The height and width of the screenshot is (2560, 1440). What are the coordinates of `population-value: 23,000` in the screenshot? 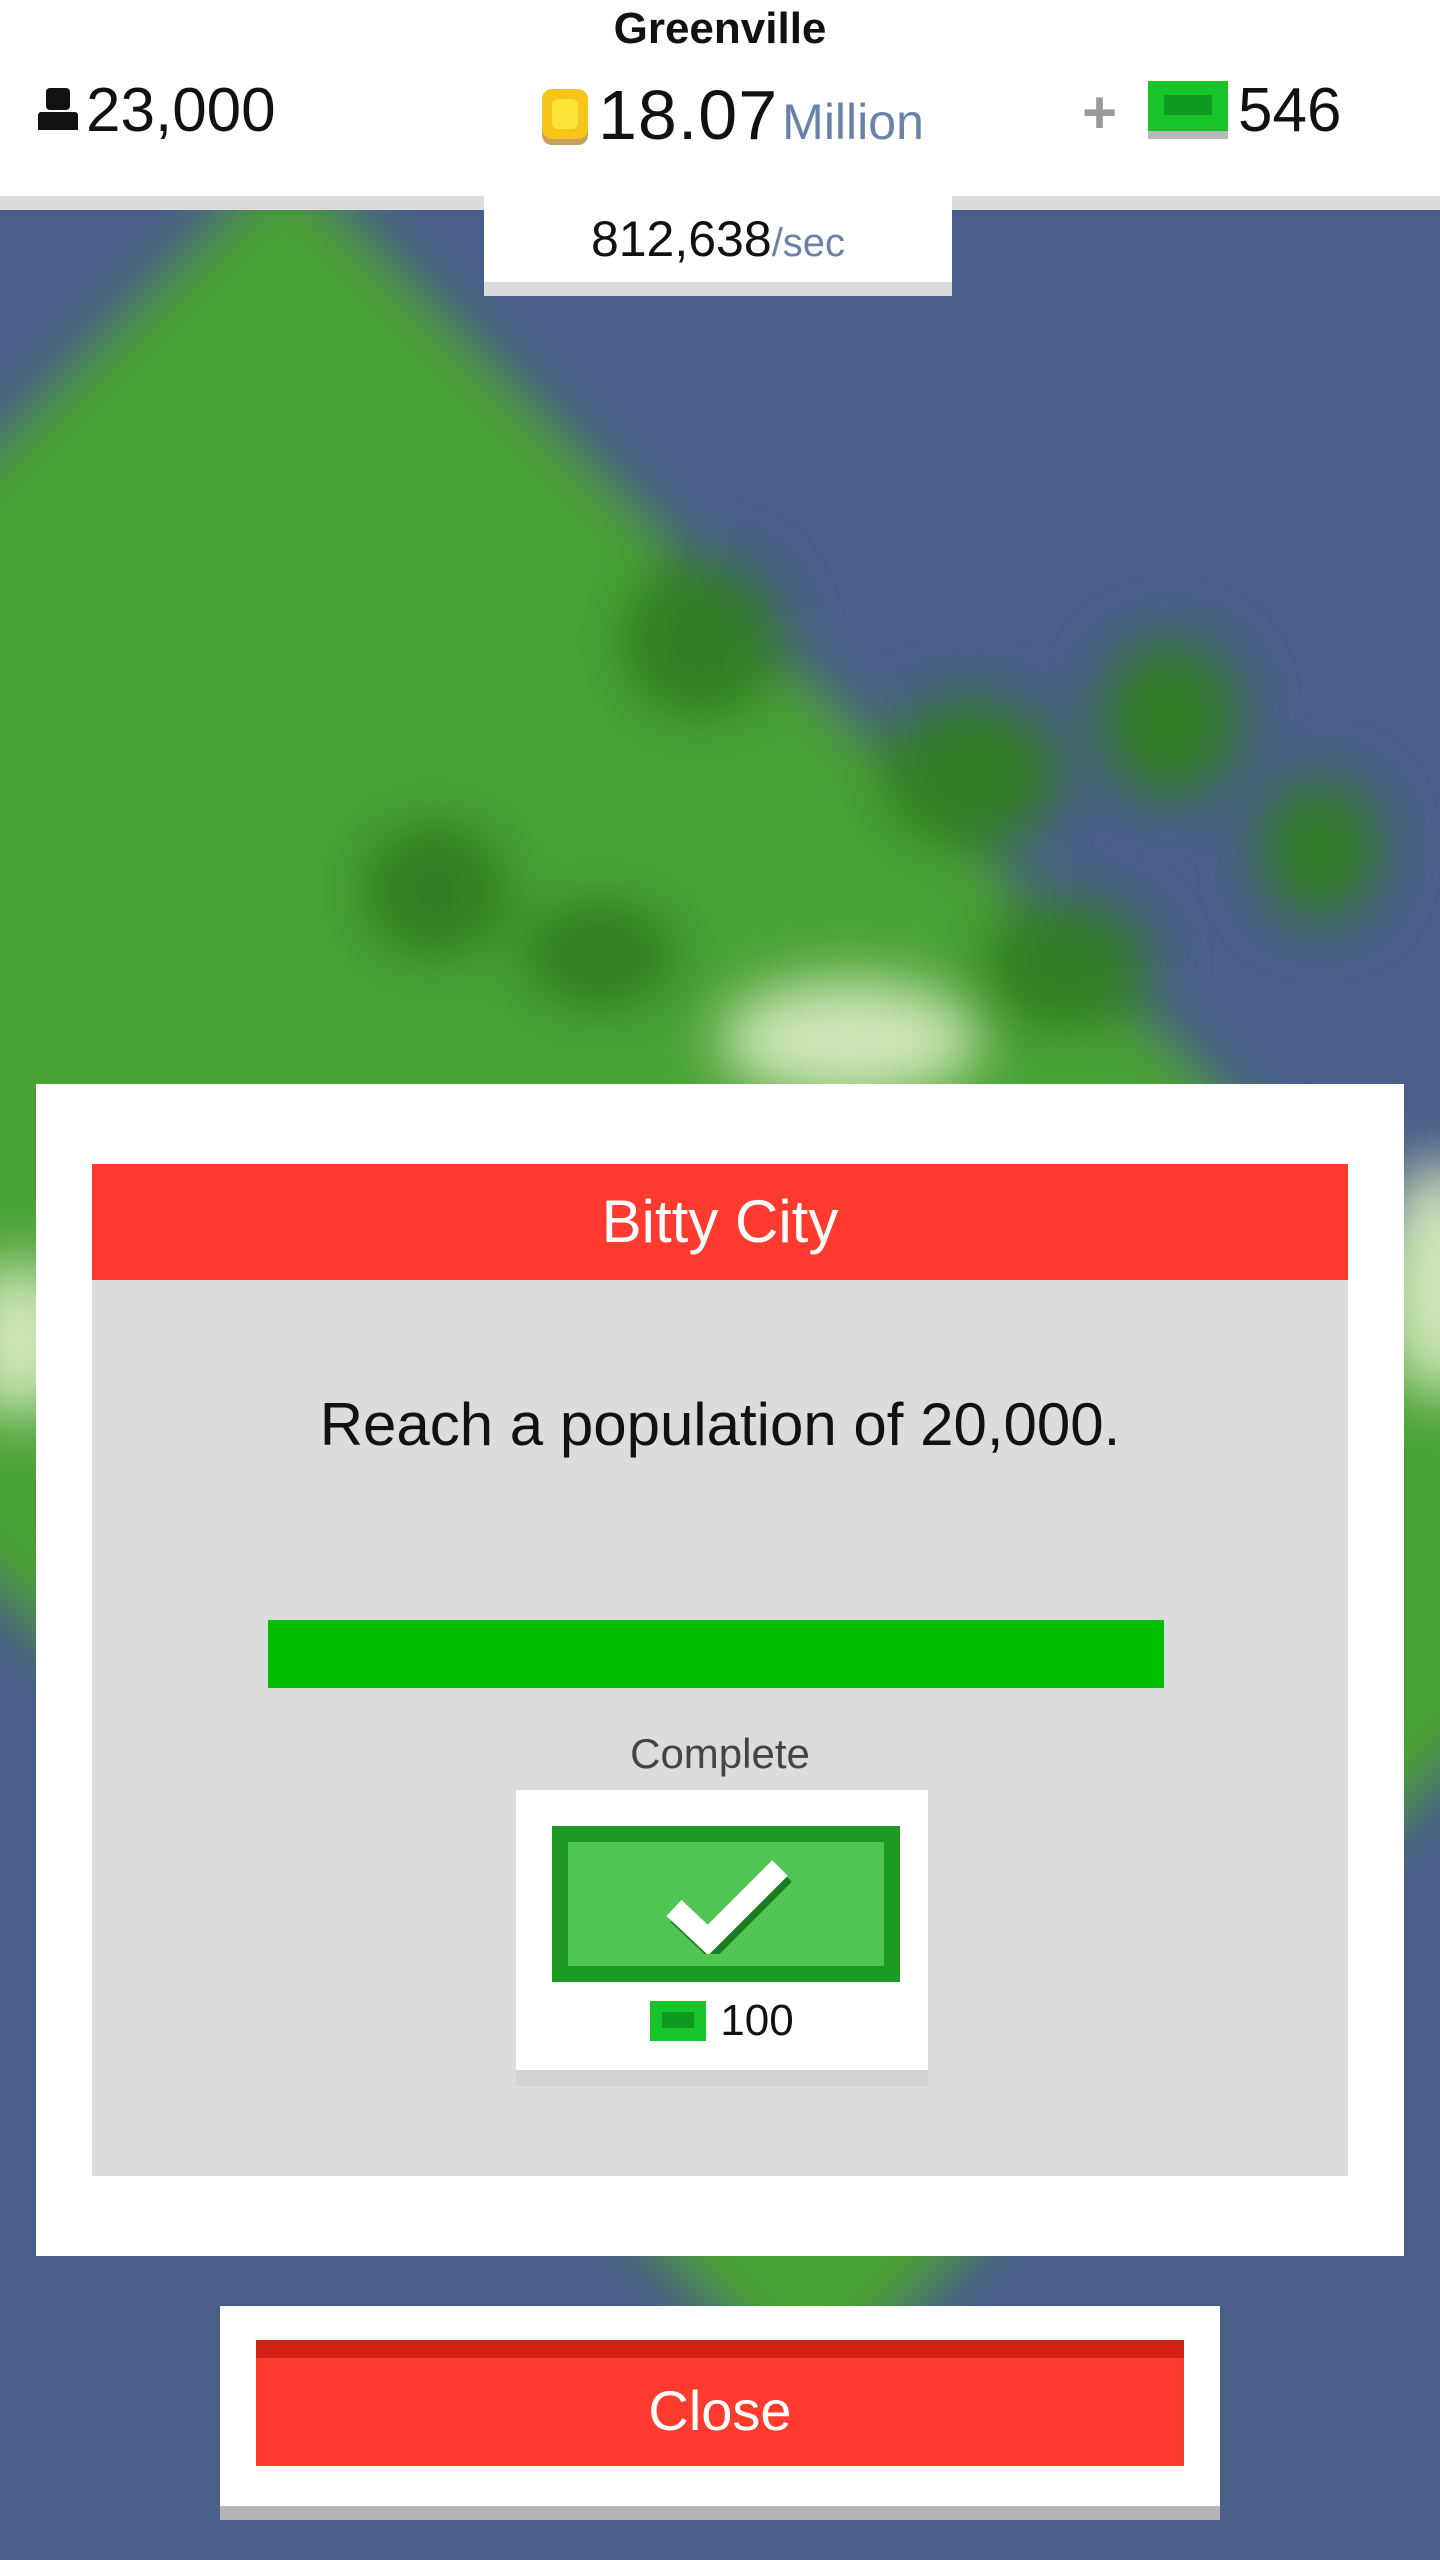 It's located at (181, 110).